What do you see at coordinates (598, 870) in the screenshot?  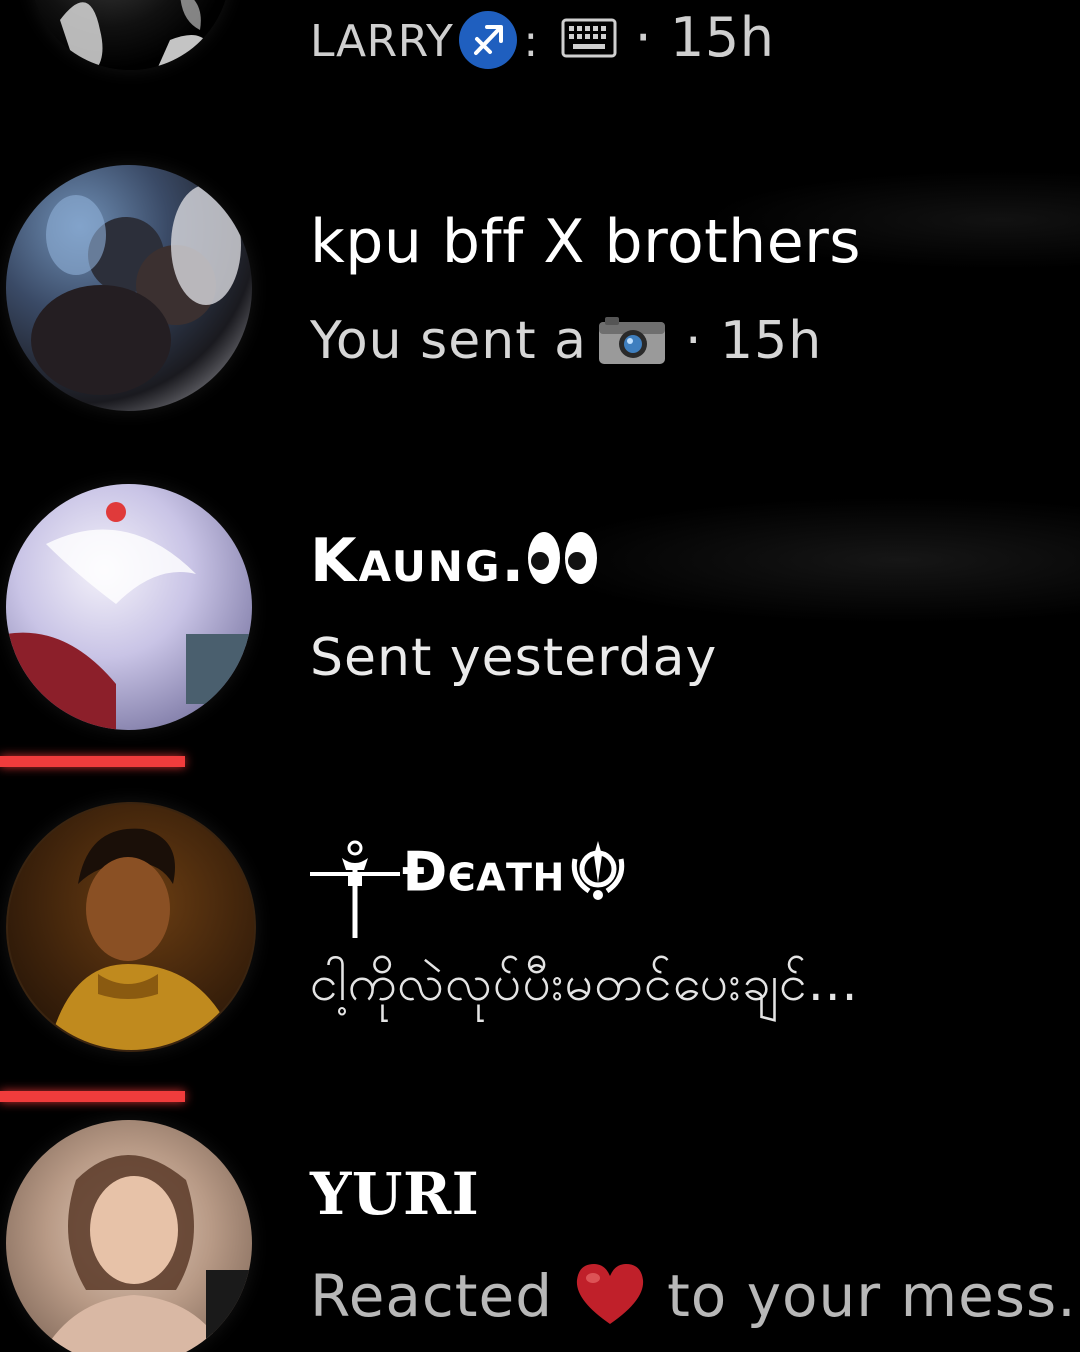 I see `khanda-icon` at bounding box center [598, 870].